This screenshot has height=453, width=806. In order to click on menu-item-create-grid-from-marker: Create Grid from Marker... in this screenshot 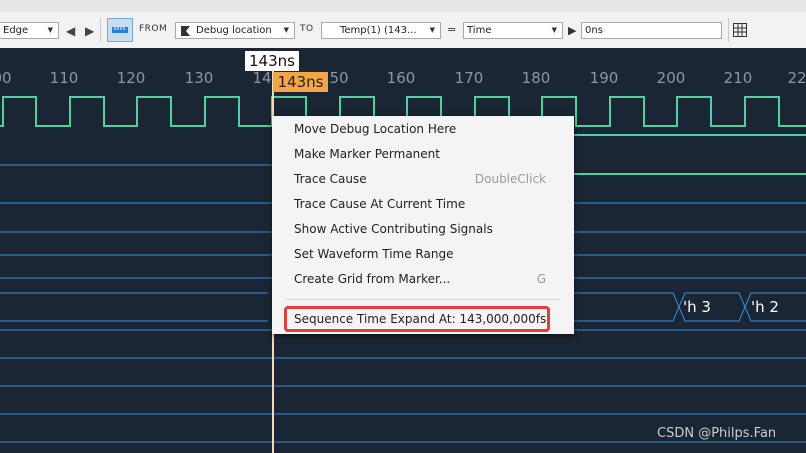, I will do `click(372, 279)`.